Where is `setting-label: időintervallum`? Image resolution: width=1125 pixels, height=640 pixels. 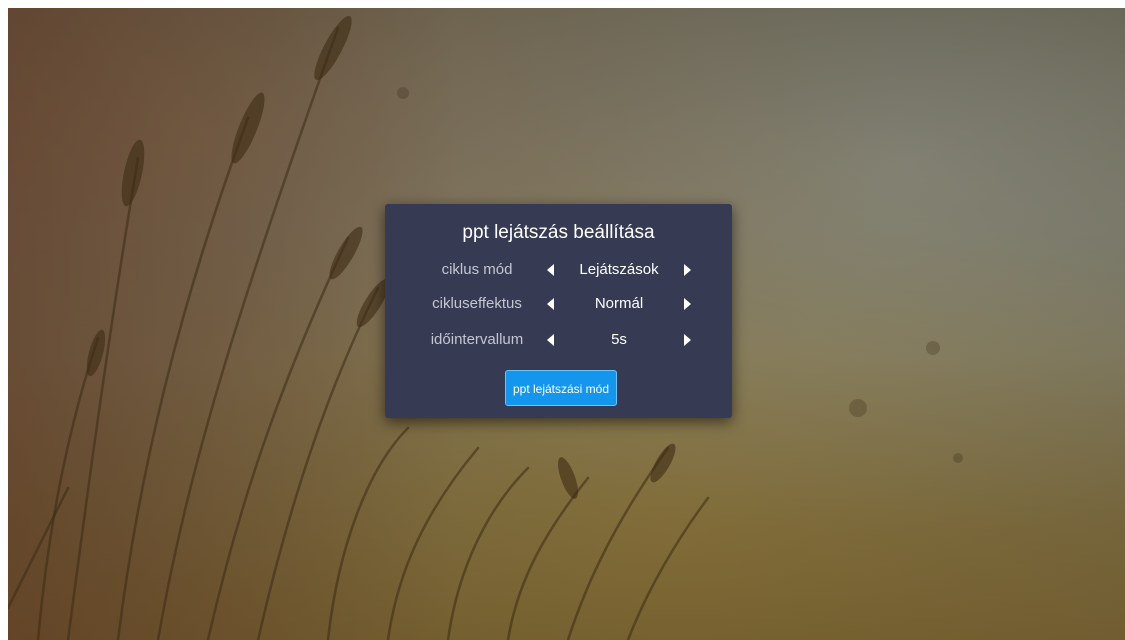
setting-label: időintervallum is located at coordinates (477, 339).